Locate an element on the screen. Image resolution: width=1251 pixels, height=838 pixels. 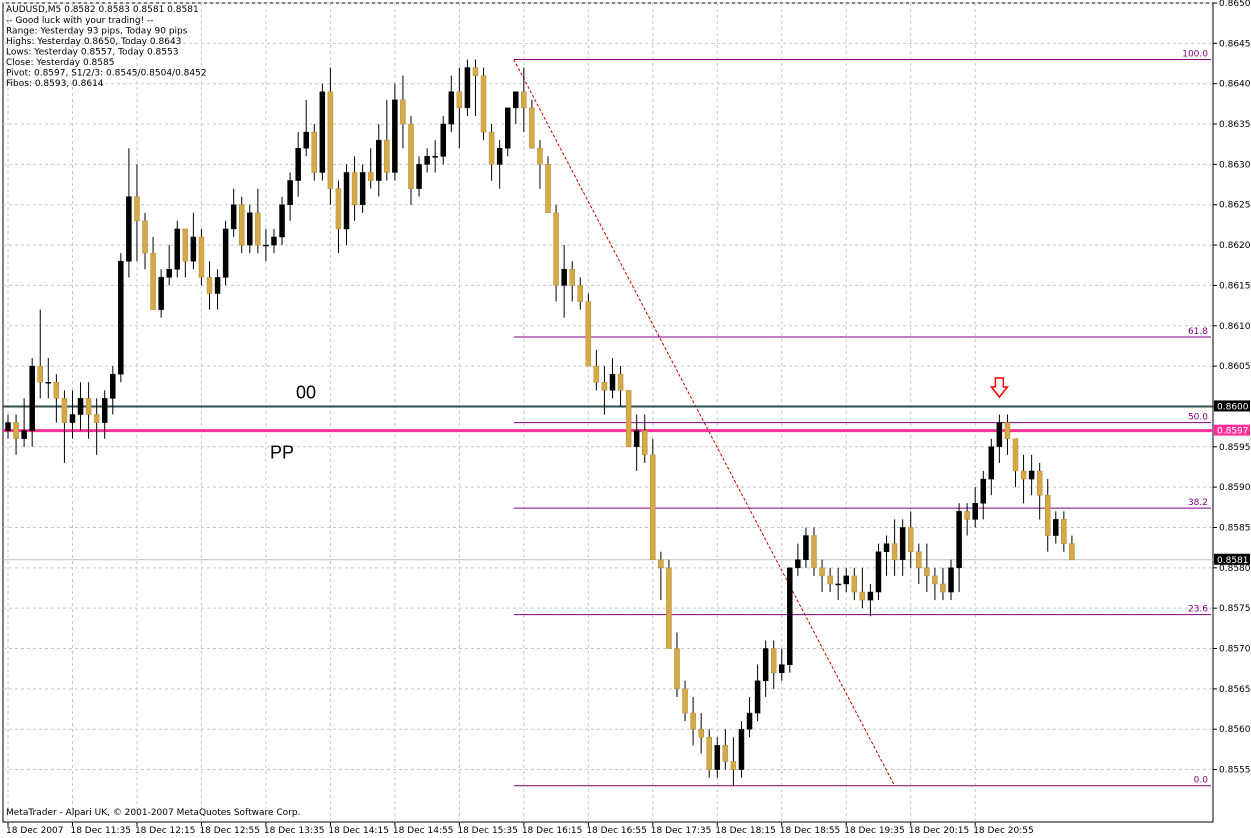
round-number-label: 00 is located at coordinates (306, 392).